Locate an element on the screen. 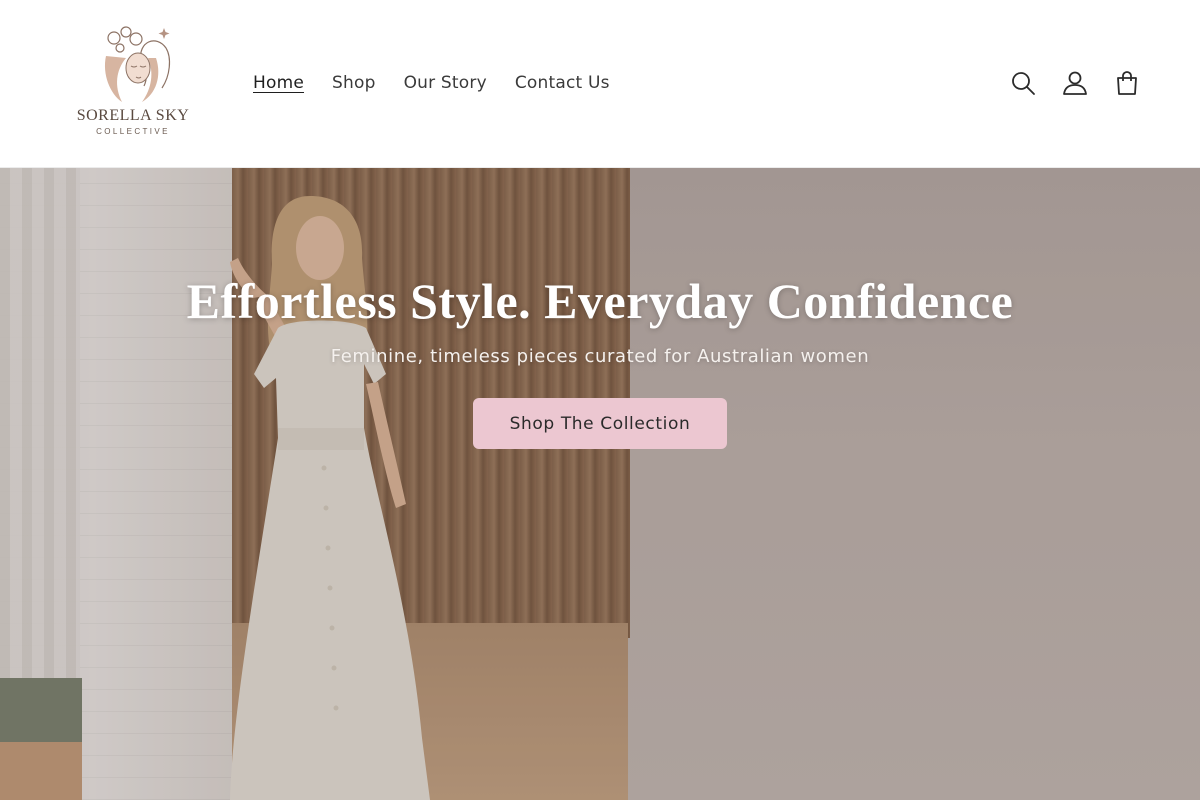 The width and height of the screenshot is (1200, 800). account-icon is located at coordinates (1075, 83).